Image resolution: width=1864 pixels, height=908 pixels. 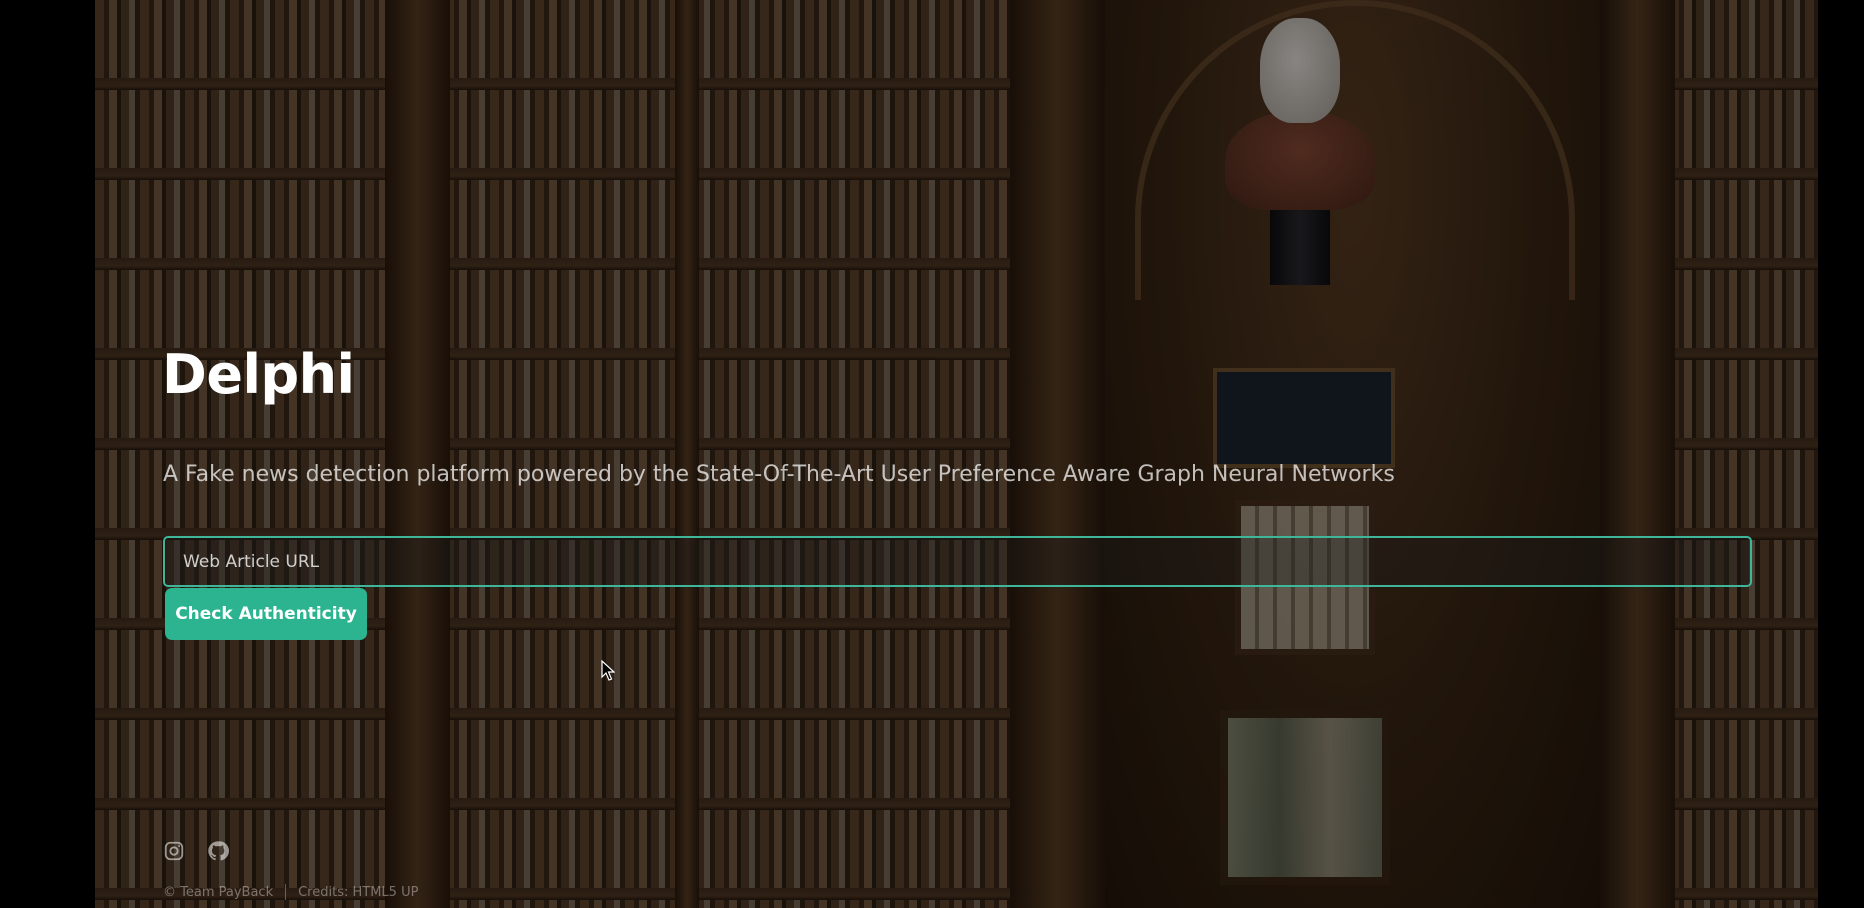 What do you see at coordinates (286, 892) in the screenshot?
I see `footer-divider` at bounding box center [286, 892].